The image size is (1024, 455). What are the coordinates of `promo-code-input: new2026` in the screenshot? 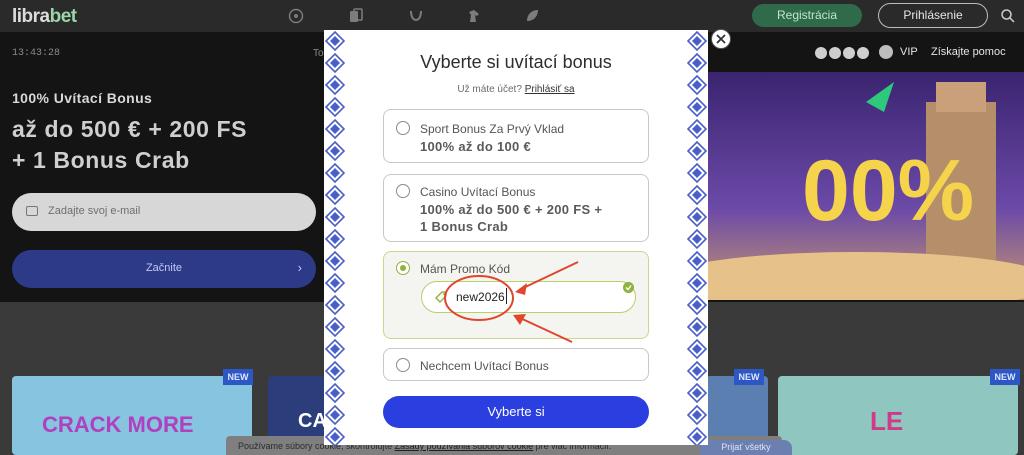 It's located at (528, 297).